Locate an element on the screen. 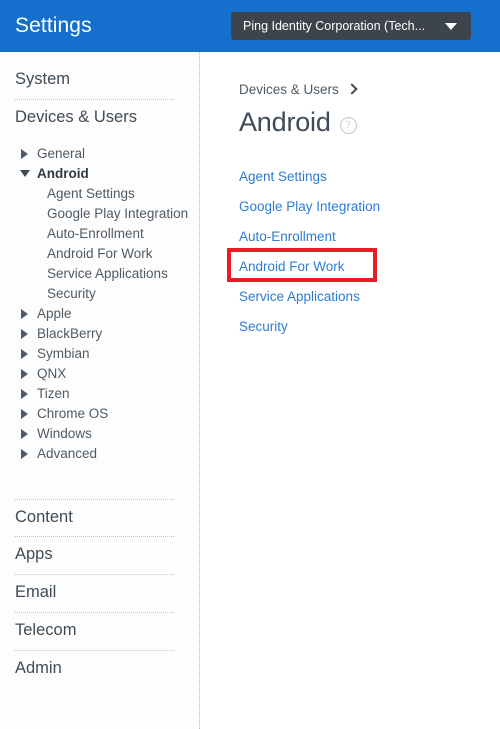  sidebar-item-general-label: General is located at coordinates (61, 154).